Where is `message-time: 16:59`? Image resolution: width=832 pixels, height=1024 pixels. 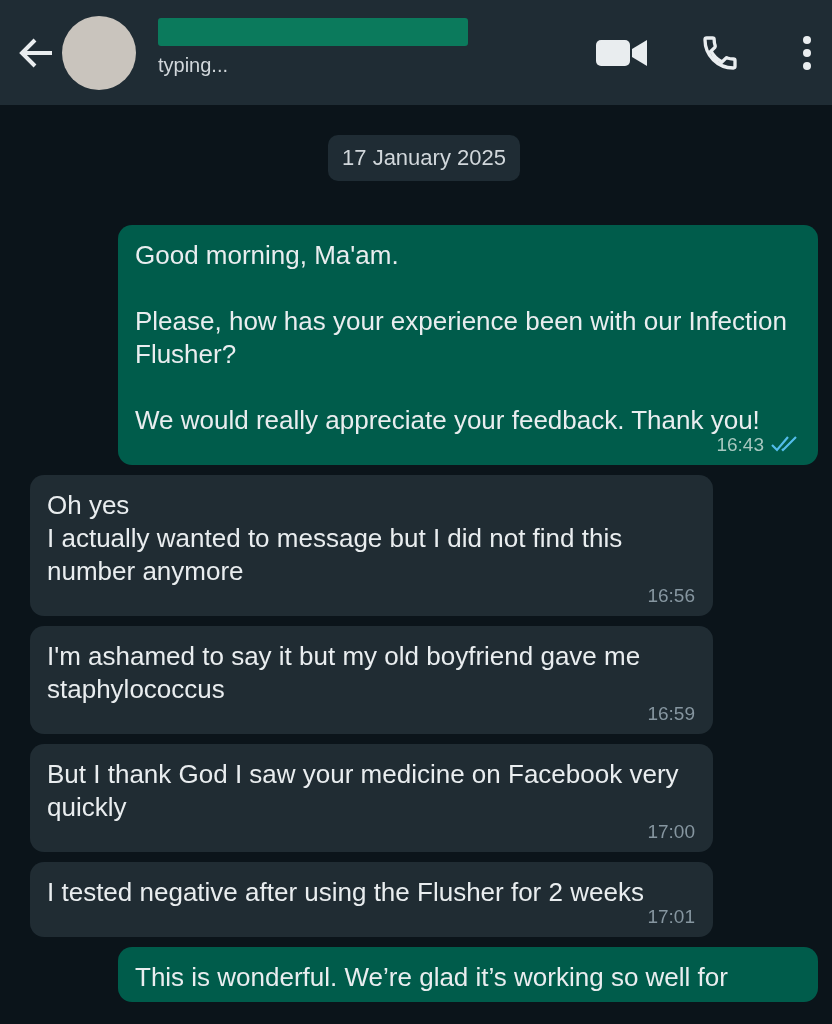 message-time: 16:59 is located at coordinates (671, 713).